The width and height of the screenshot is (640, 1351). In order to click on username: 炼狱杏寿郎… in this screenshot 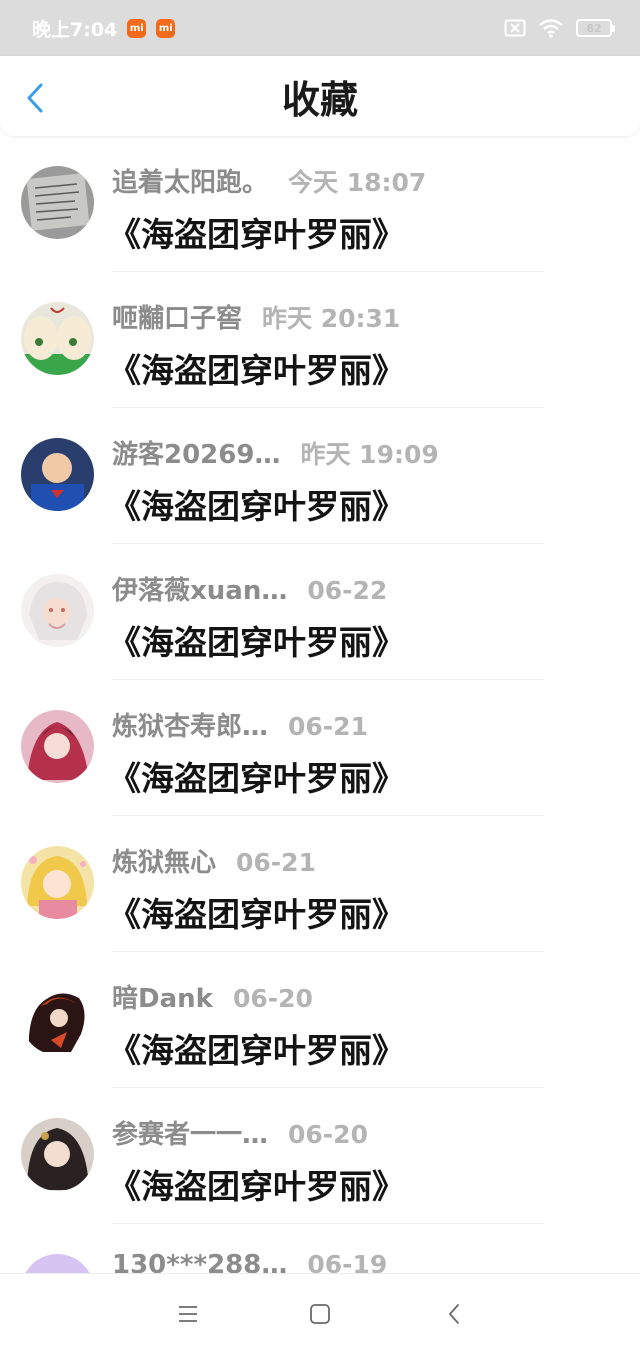, I will do `click(190, 724)`.